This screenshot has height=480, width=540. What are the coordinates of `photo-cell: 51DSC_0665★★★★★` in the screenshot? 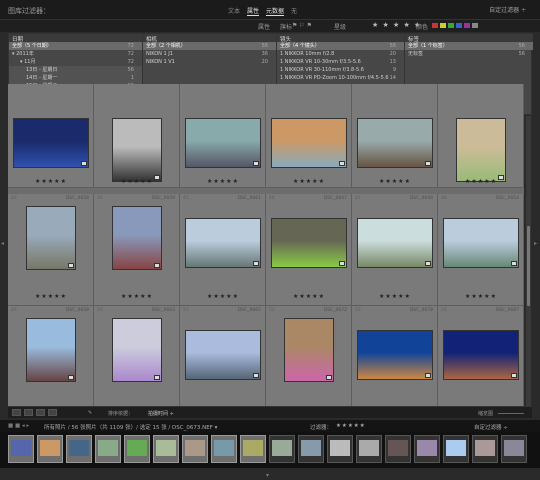 It's located at (223, 362).